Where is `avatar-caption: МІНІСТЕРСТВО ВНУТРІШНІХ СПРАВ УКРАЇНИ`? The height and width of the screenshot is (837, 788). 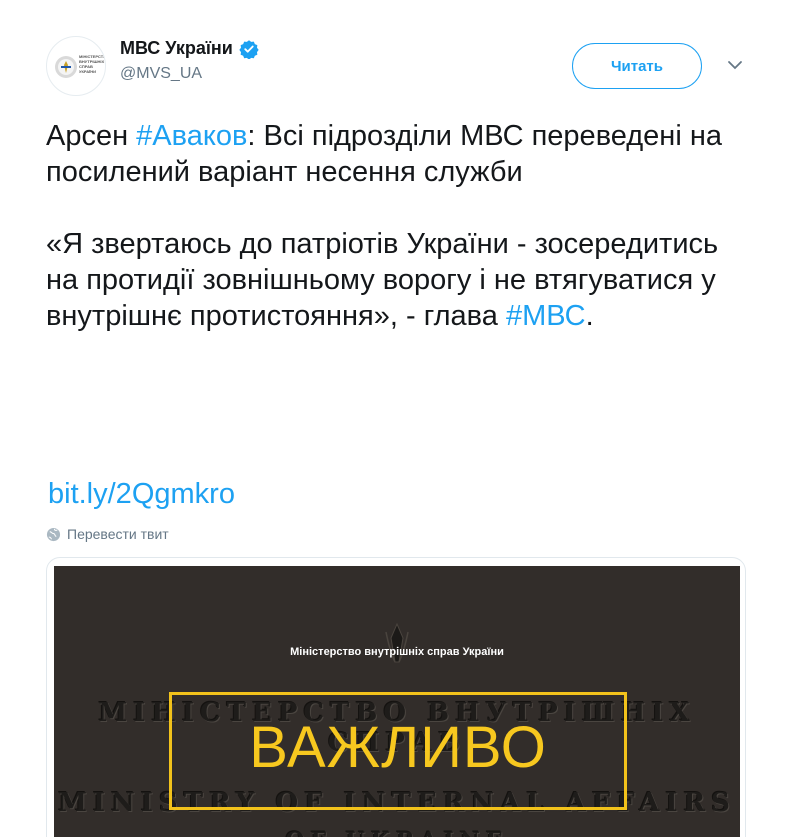 avatar-caption: МІНІСТЕРСТВО ВНУТРІШНІХ СПРАВ УКРАЇНИ is located at coordinates (92, 64).